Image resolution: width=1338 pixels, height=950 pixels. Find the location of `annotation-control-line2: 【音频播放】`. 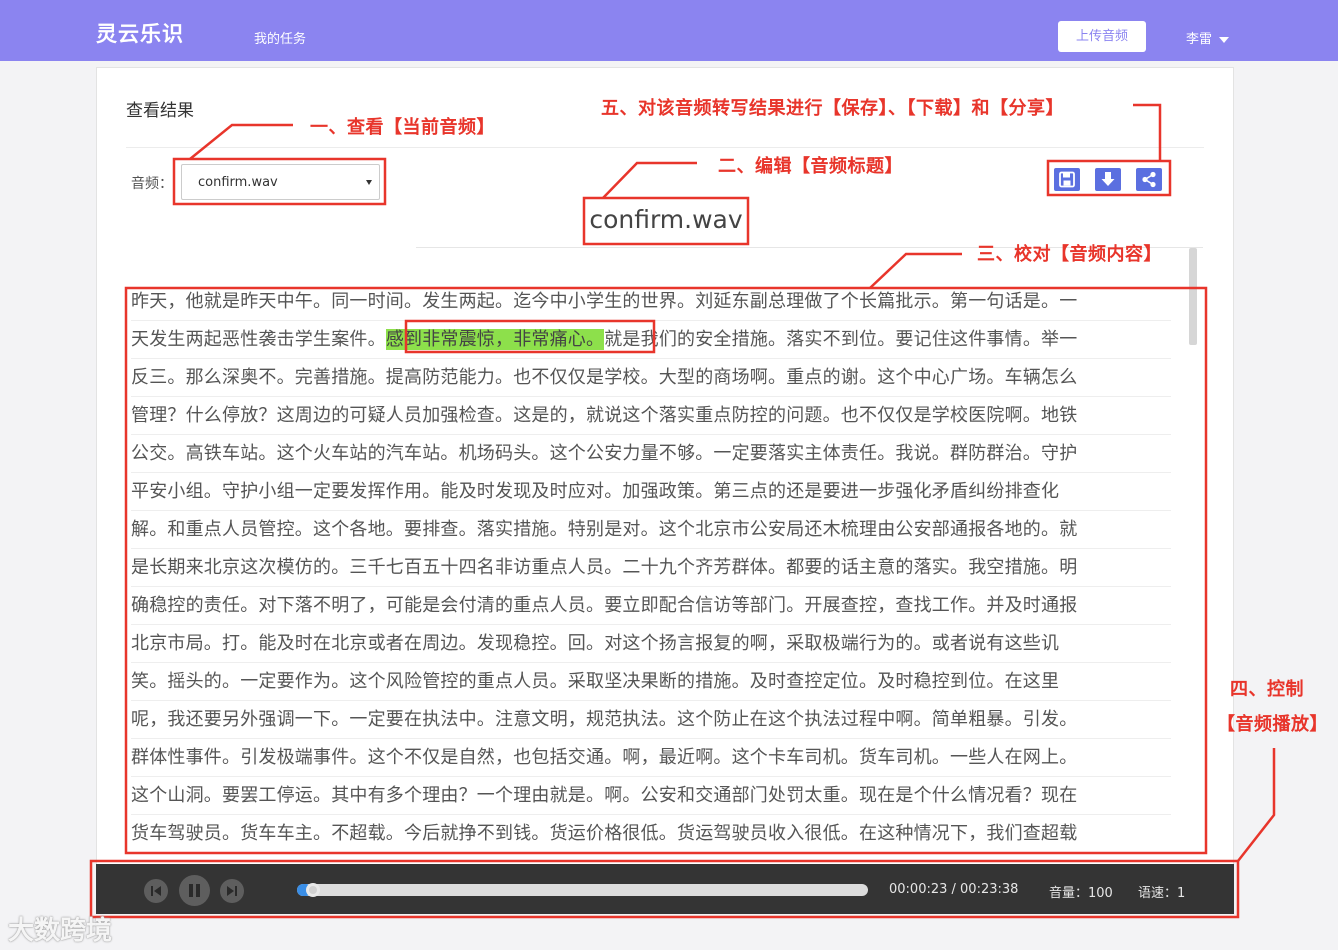

annotation-control-line2: 【音频播放】 is located at coordinates (1272, 724).